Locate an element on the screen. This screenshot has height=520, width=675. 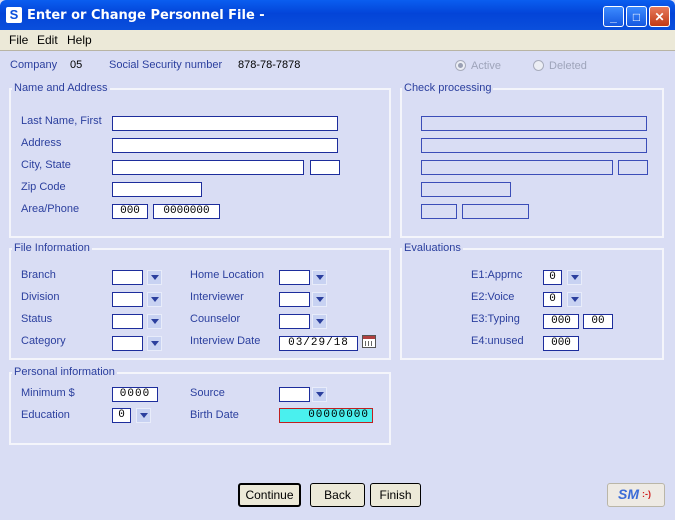
window-title: Enter or Change Personnel File - is located at coordinates (146, 15).